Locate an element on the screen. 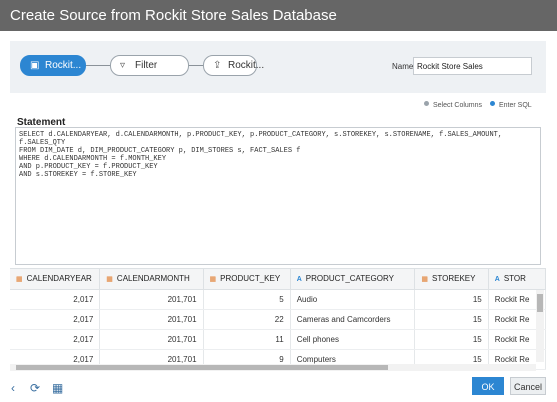 Image resolution: width=557 pixels, height=402 pixels. option-enter-sql-label: Enter SQL is located at coordinates (515, 105).